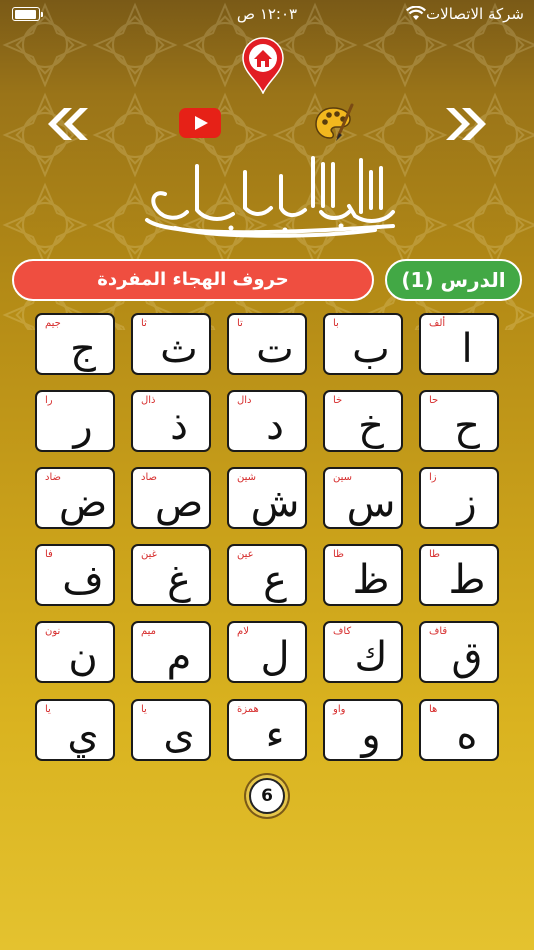 This screenshot has height=950, width=534. Describe the element at coordinates (275, 735) in the screenshot. I see `letter-glyph: ء` at that location.